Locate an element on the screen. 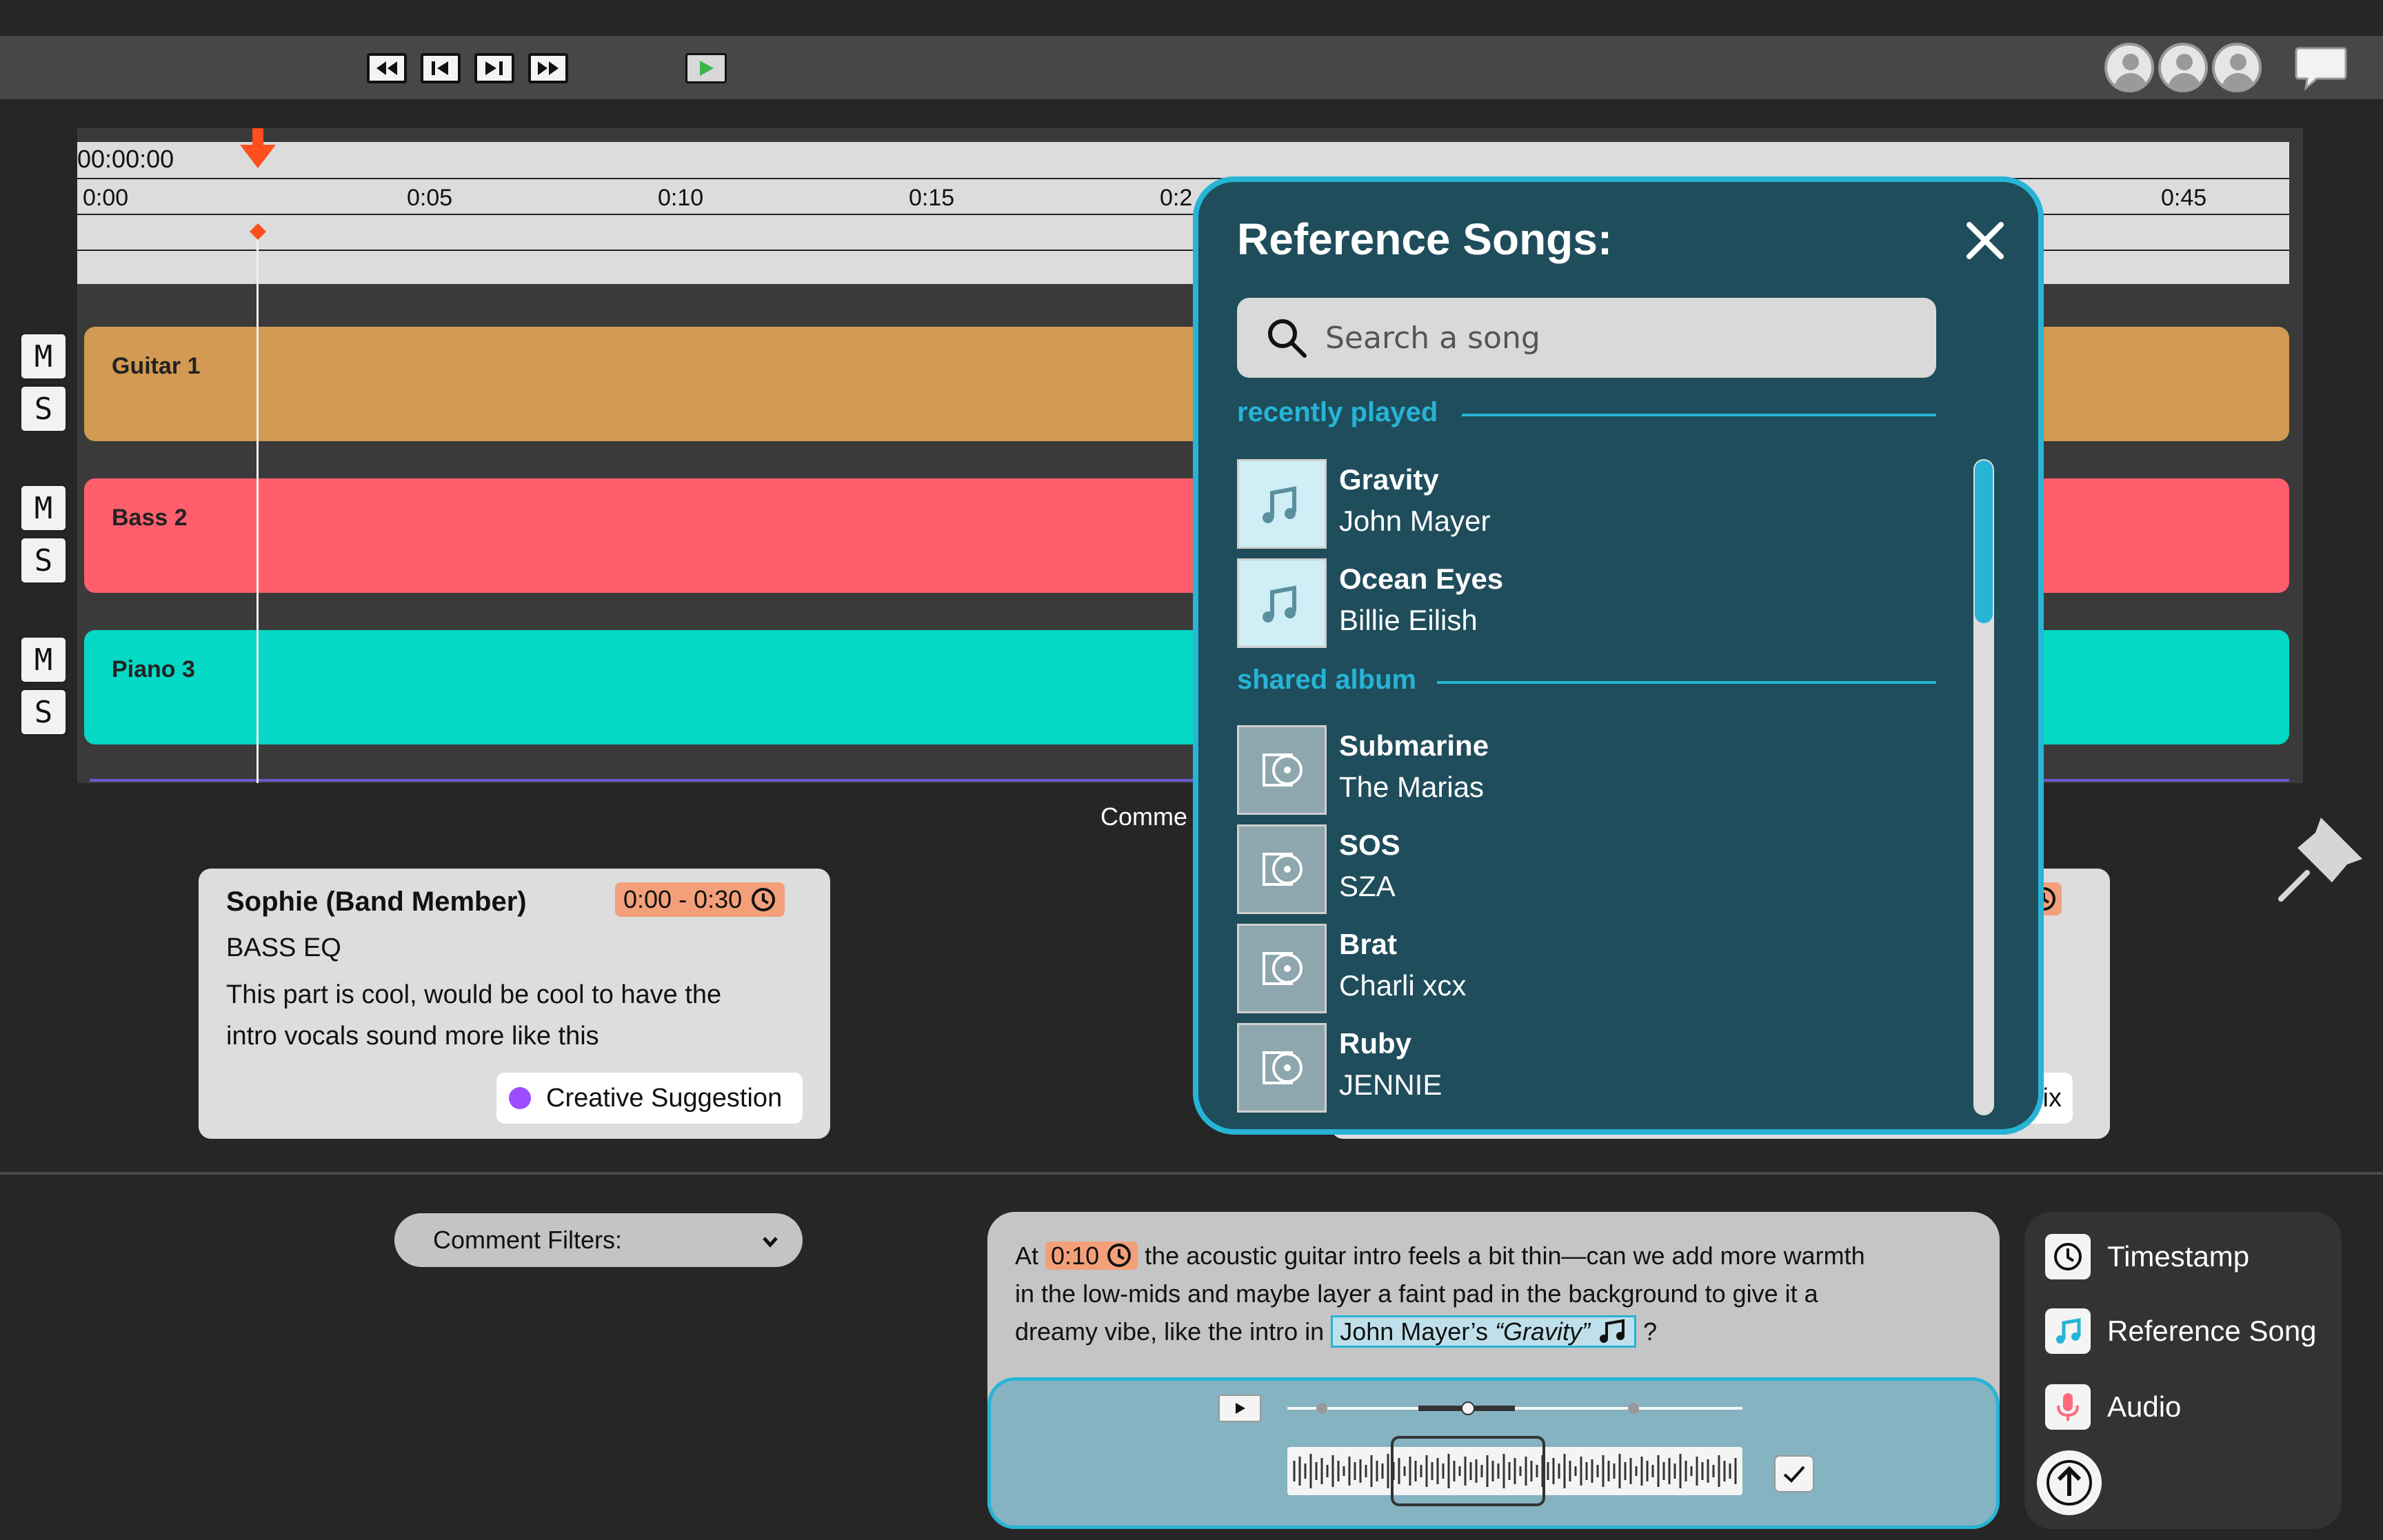 The image size is (2383, 1540). song-artist: Charli xcx is located at coordinates (1403, 986).